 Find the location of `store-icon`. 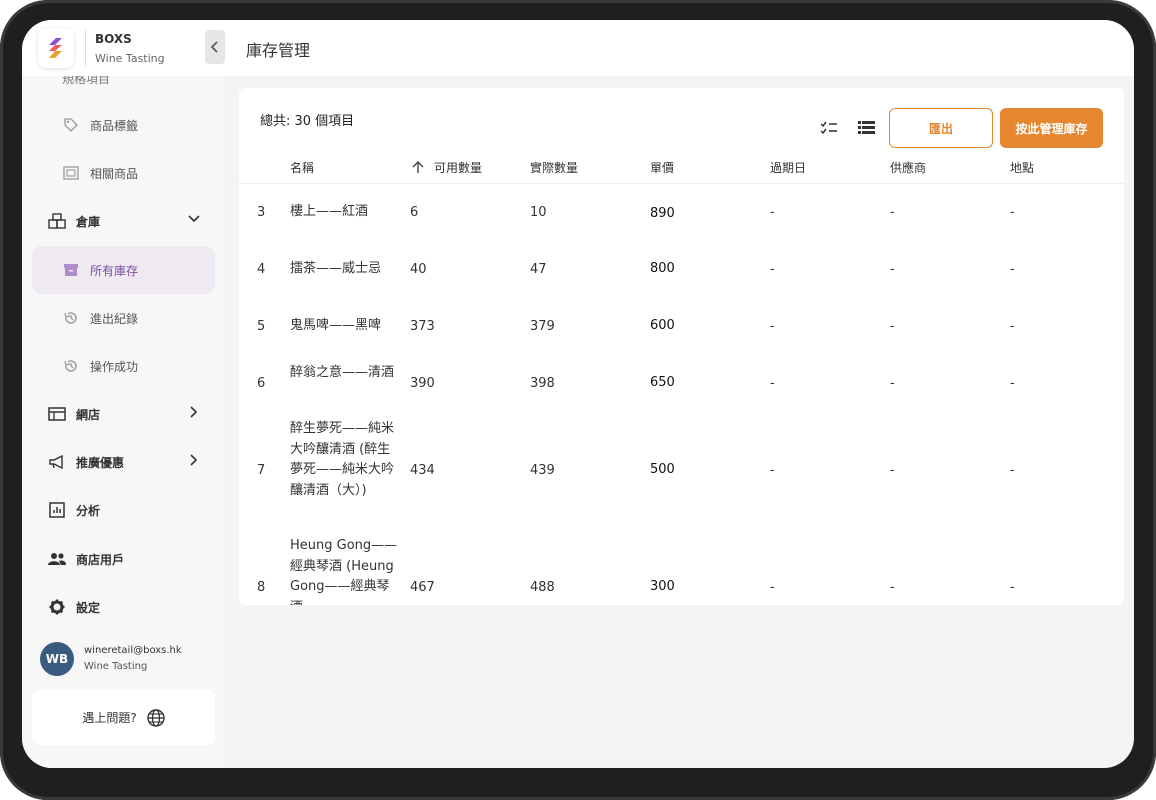

store-icon is located at coordinates (57, 414).